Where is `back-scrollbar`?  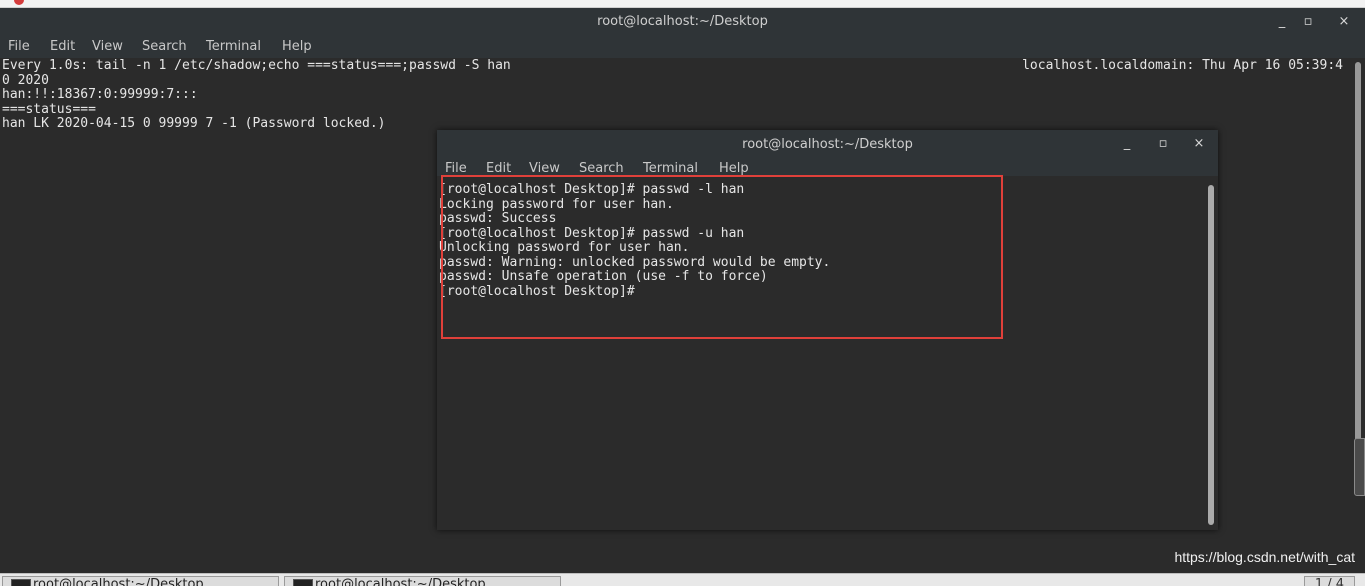
back-scrollbar is located at coordinates (1358, 277).